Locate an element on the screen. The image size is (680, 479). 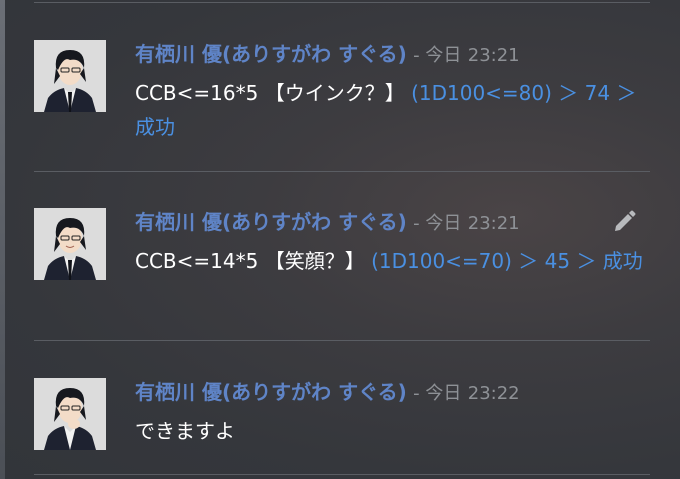
message-body: CCB<=16*5 【ウインク？】 (1D100<=80) ＞ 74 ＞ 成功 is located at coordinates (390, 110).